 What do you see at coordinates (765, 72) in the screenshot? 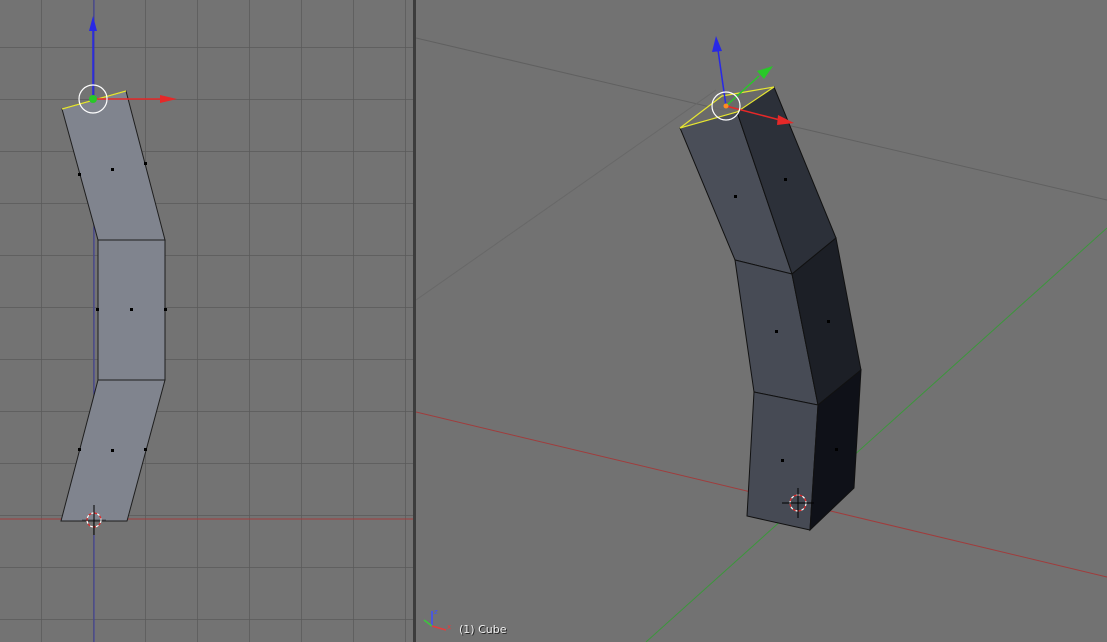
I see `y-arrow-head` at bounding box center [765, 72].